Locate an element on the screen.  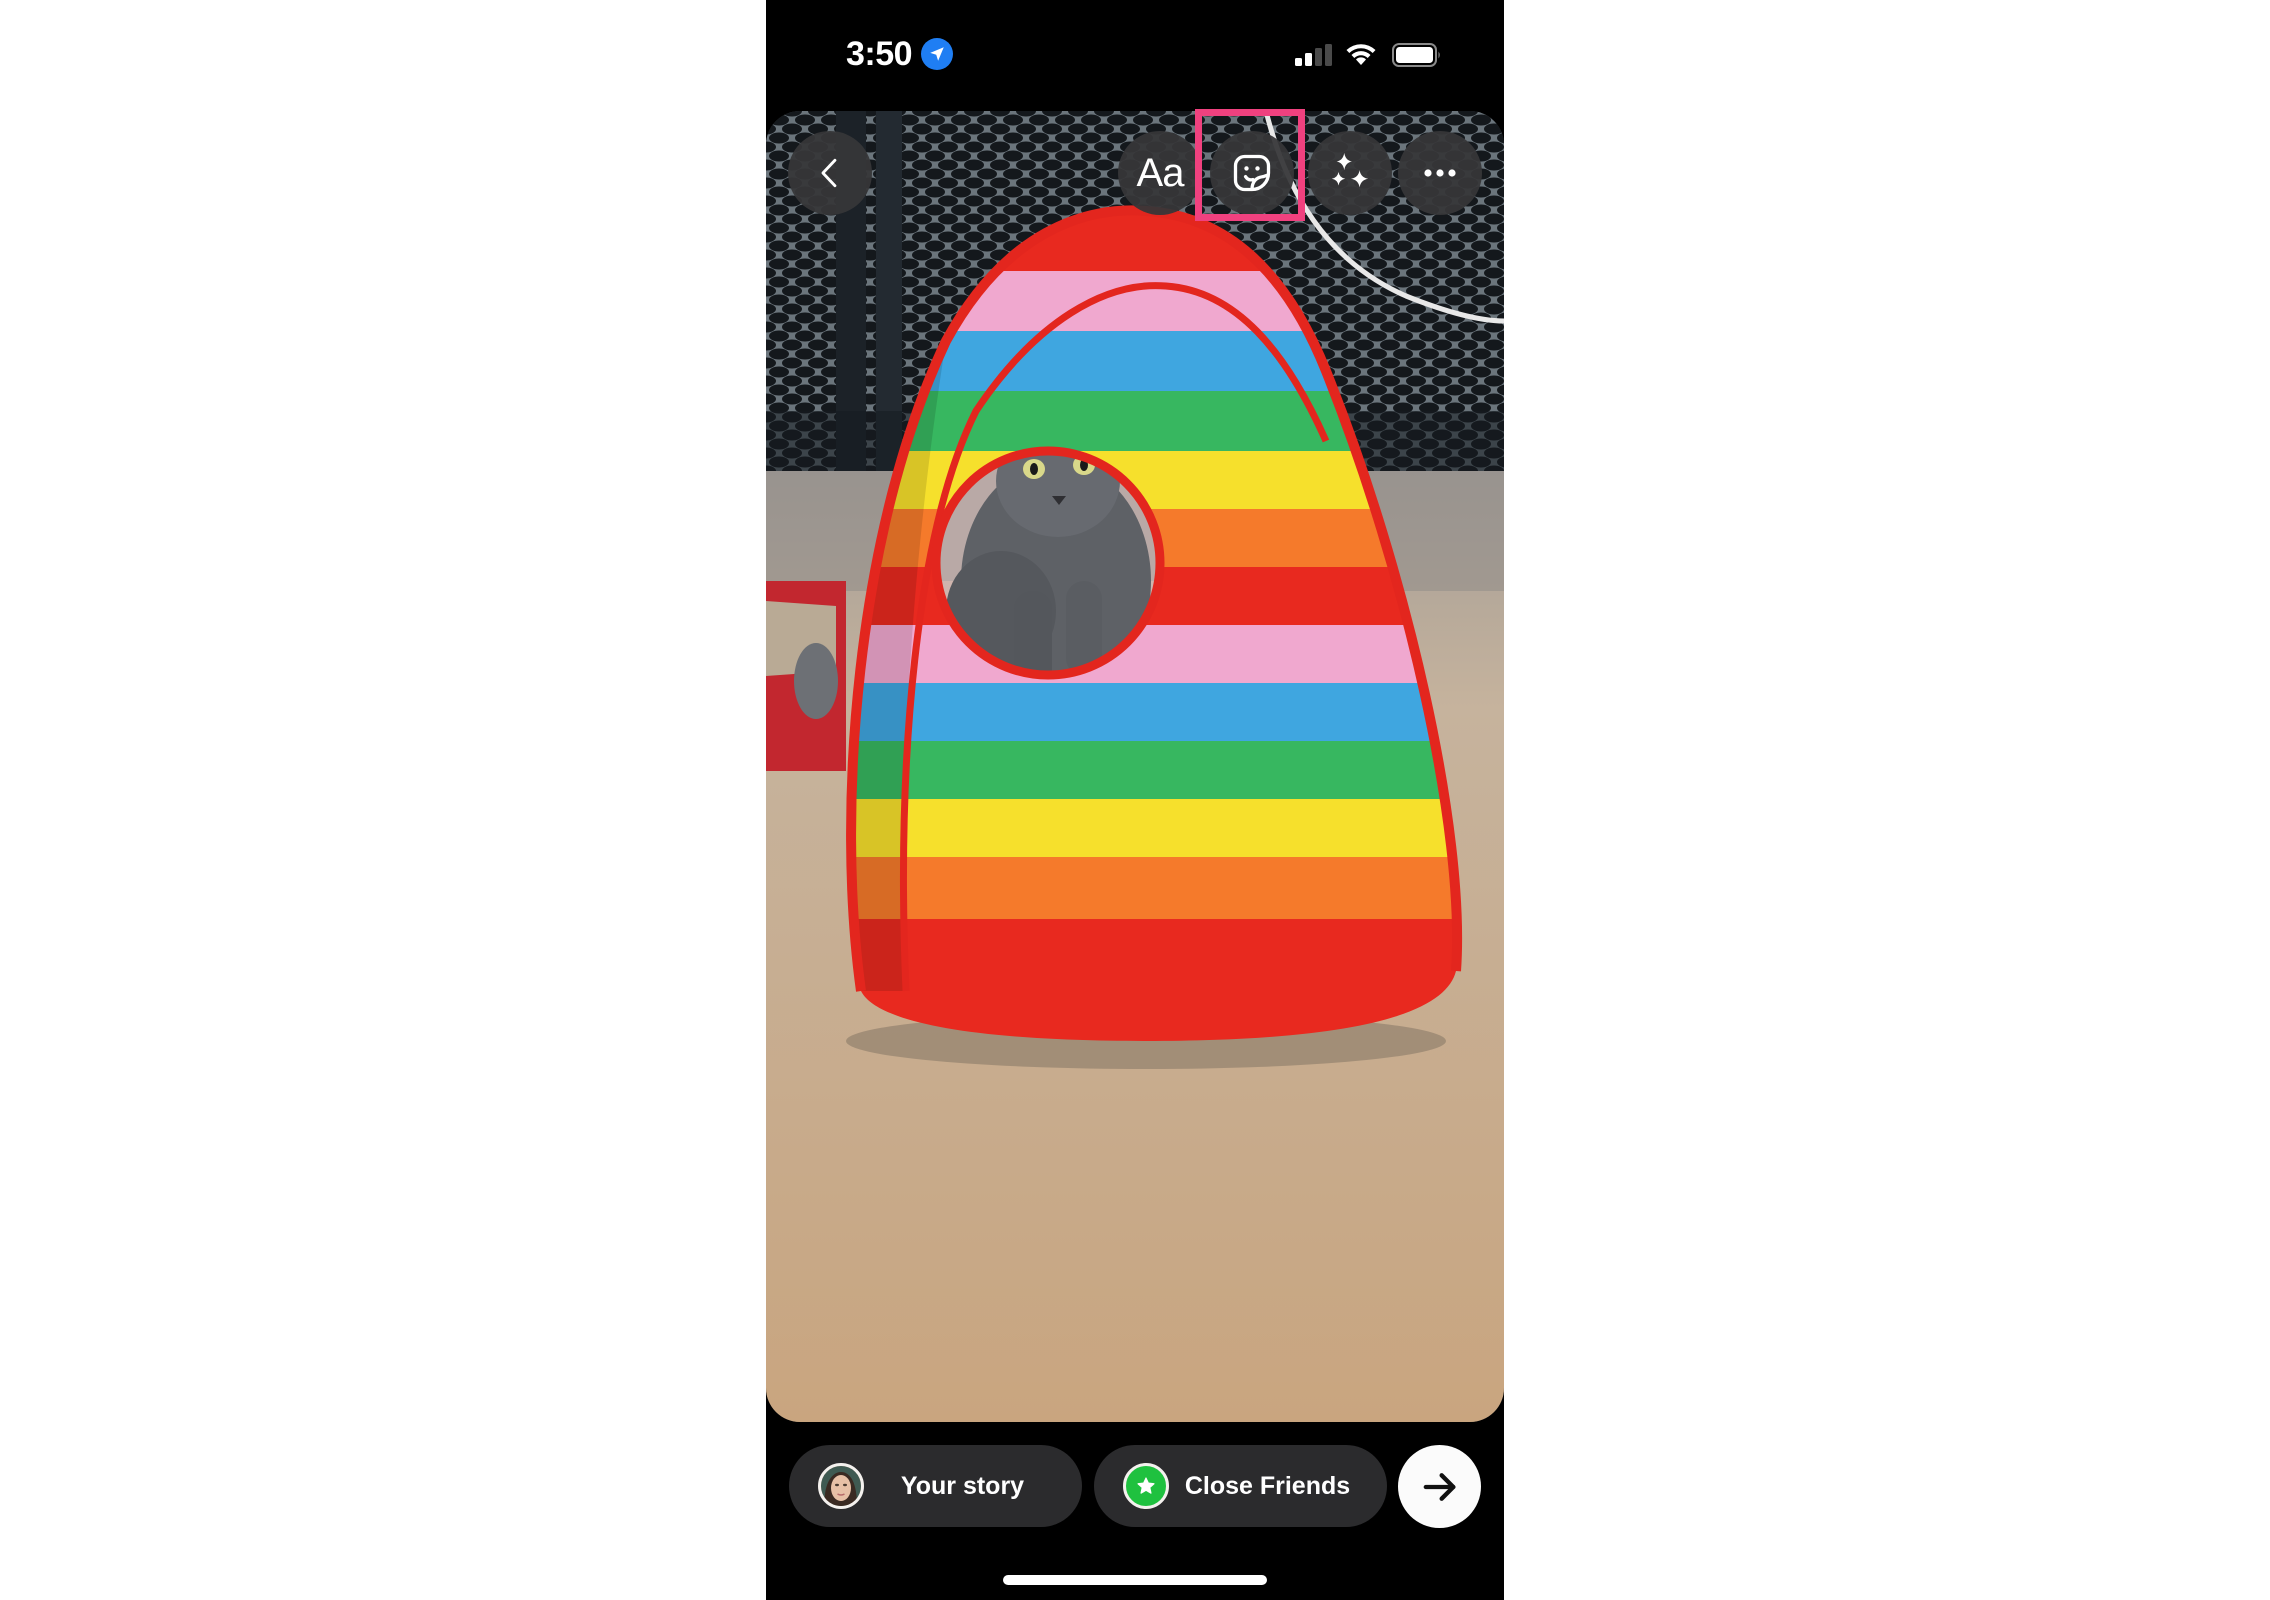
sparkles-icon is located at coordinates (1350, 170).